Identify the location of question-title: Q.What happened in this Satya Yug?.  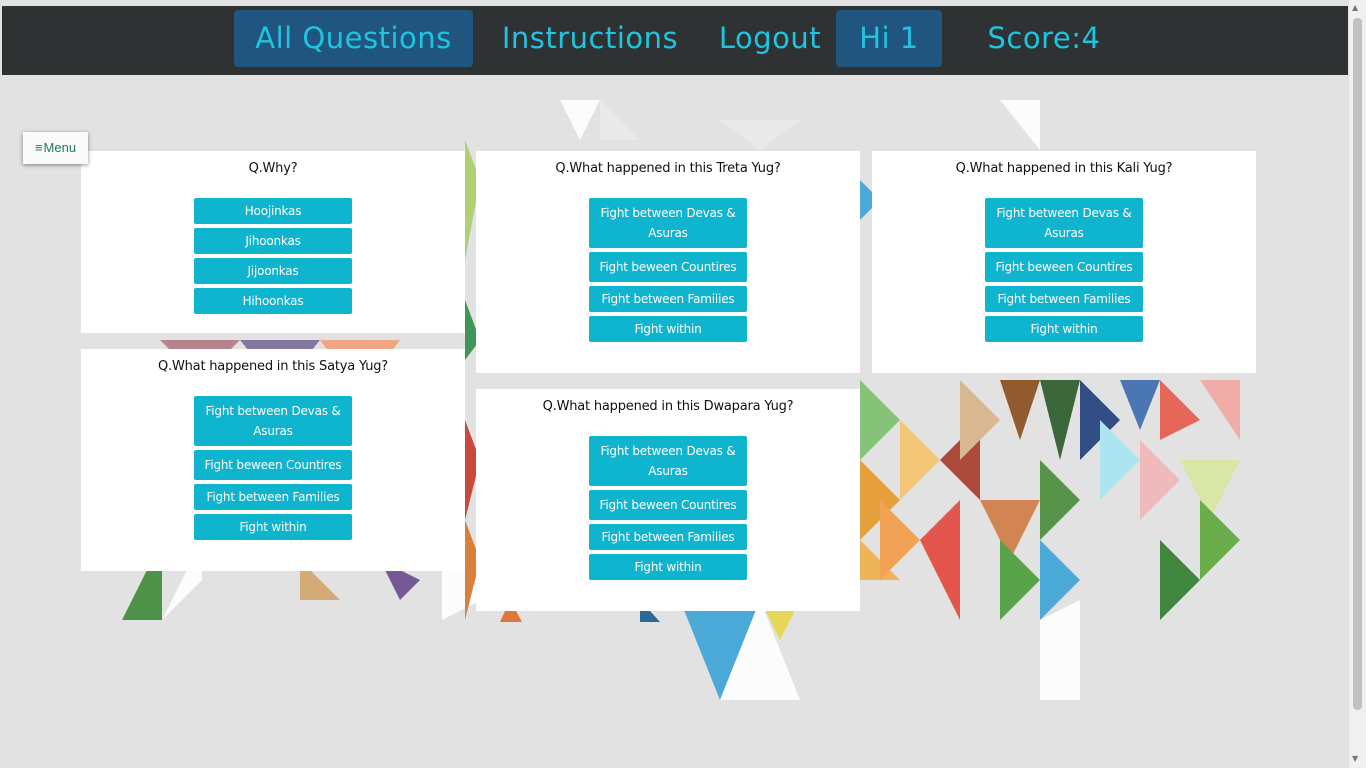
(273, 366).